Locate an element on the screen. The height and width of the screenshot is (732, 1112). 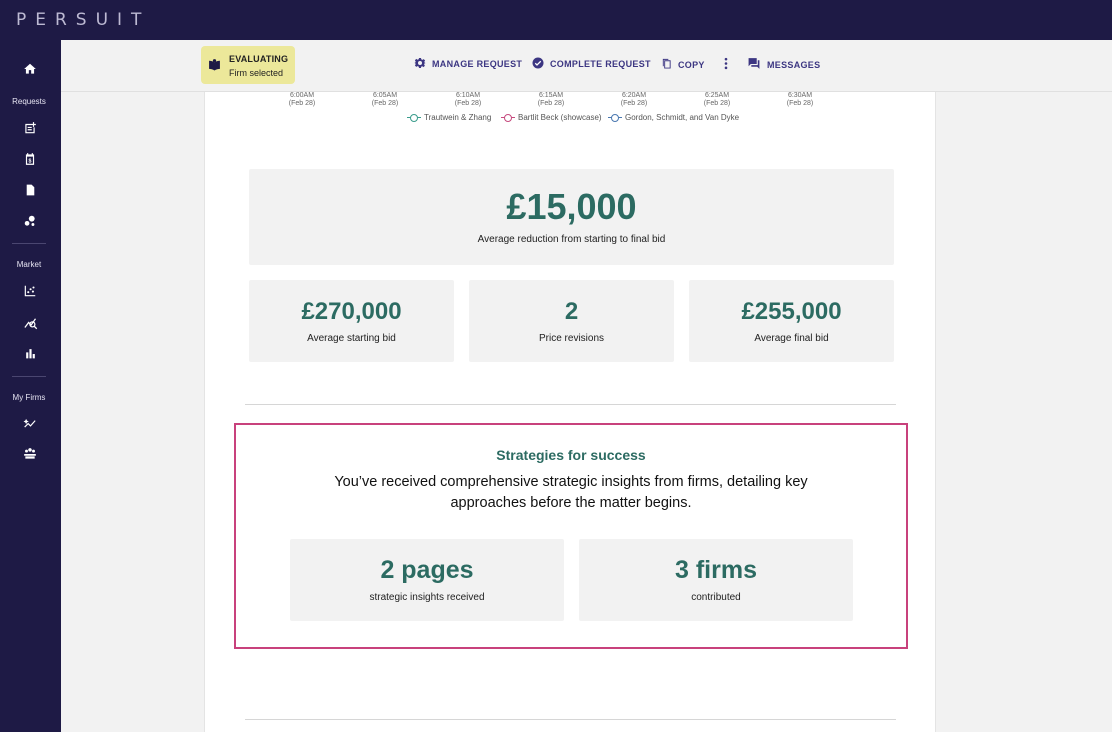
legend-label: Bartlit Beck (showcase) is located at coordinates (560, 117).